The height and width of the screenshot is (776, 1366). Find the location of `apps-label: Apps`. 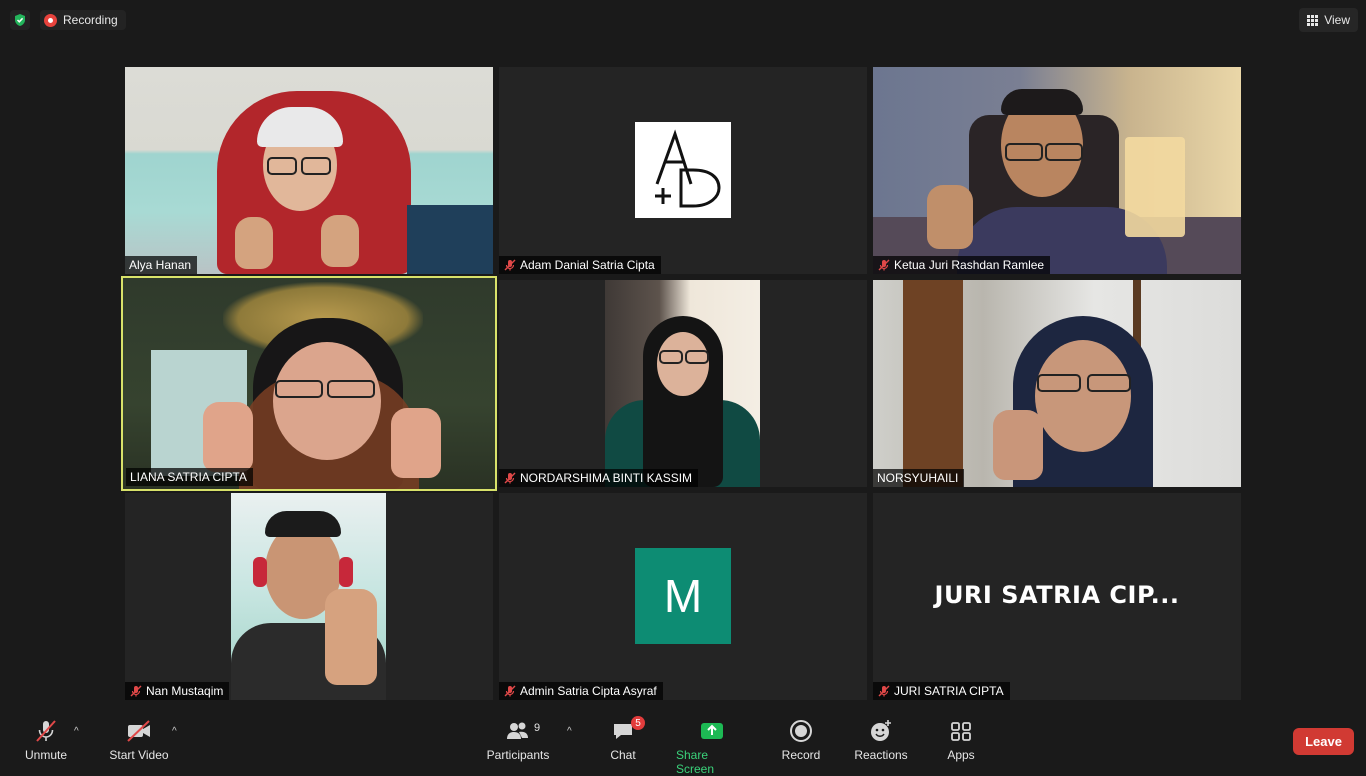

apps-label: Apps is located at coordinates (961, 755).